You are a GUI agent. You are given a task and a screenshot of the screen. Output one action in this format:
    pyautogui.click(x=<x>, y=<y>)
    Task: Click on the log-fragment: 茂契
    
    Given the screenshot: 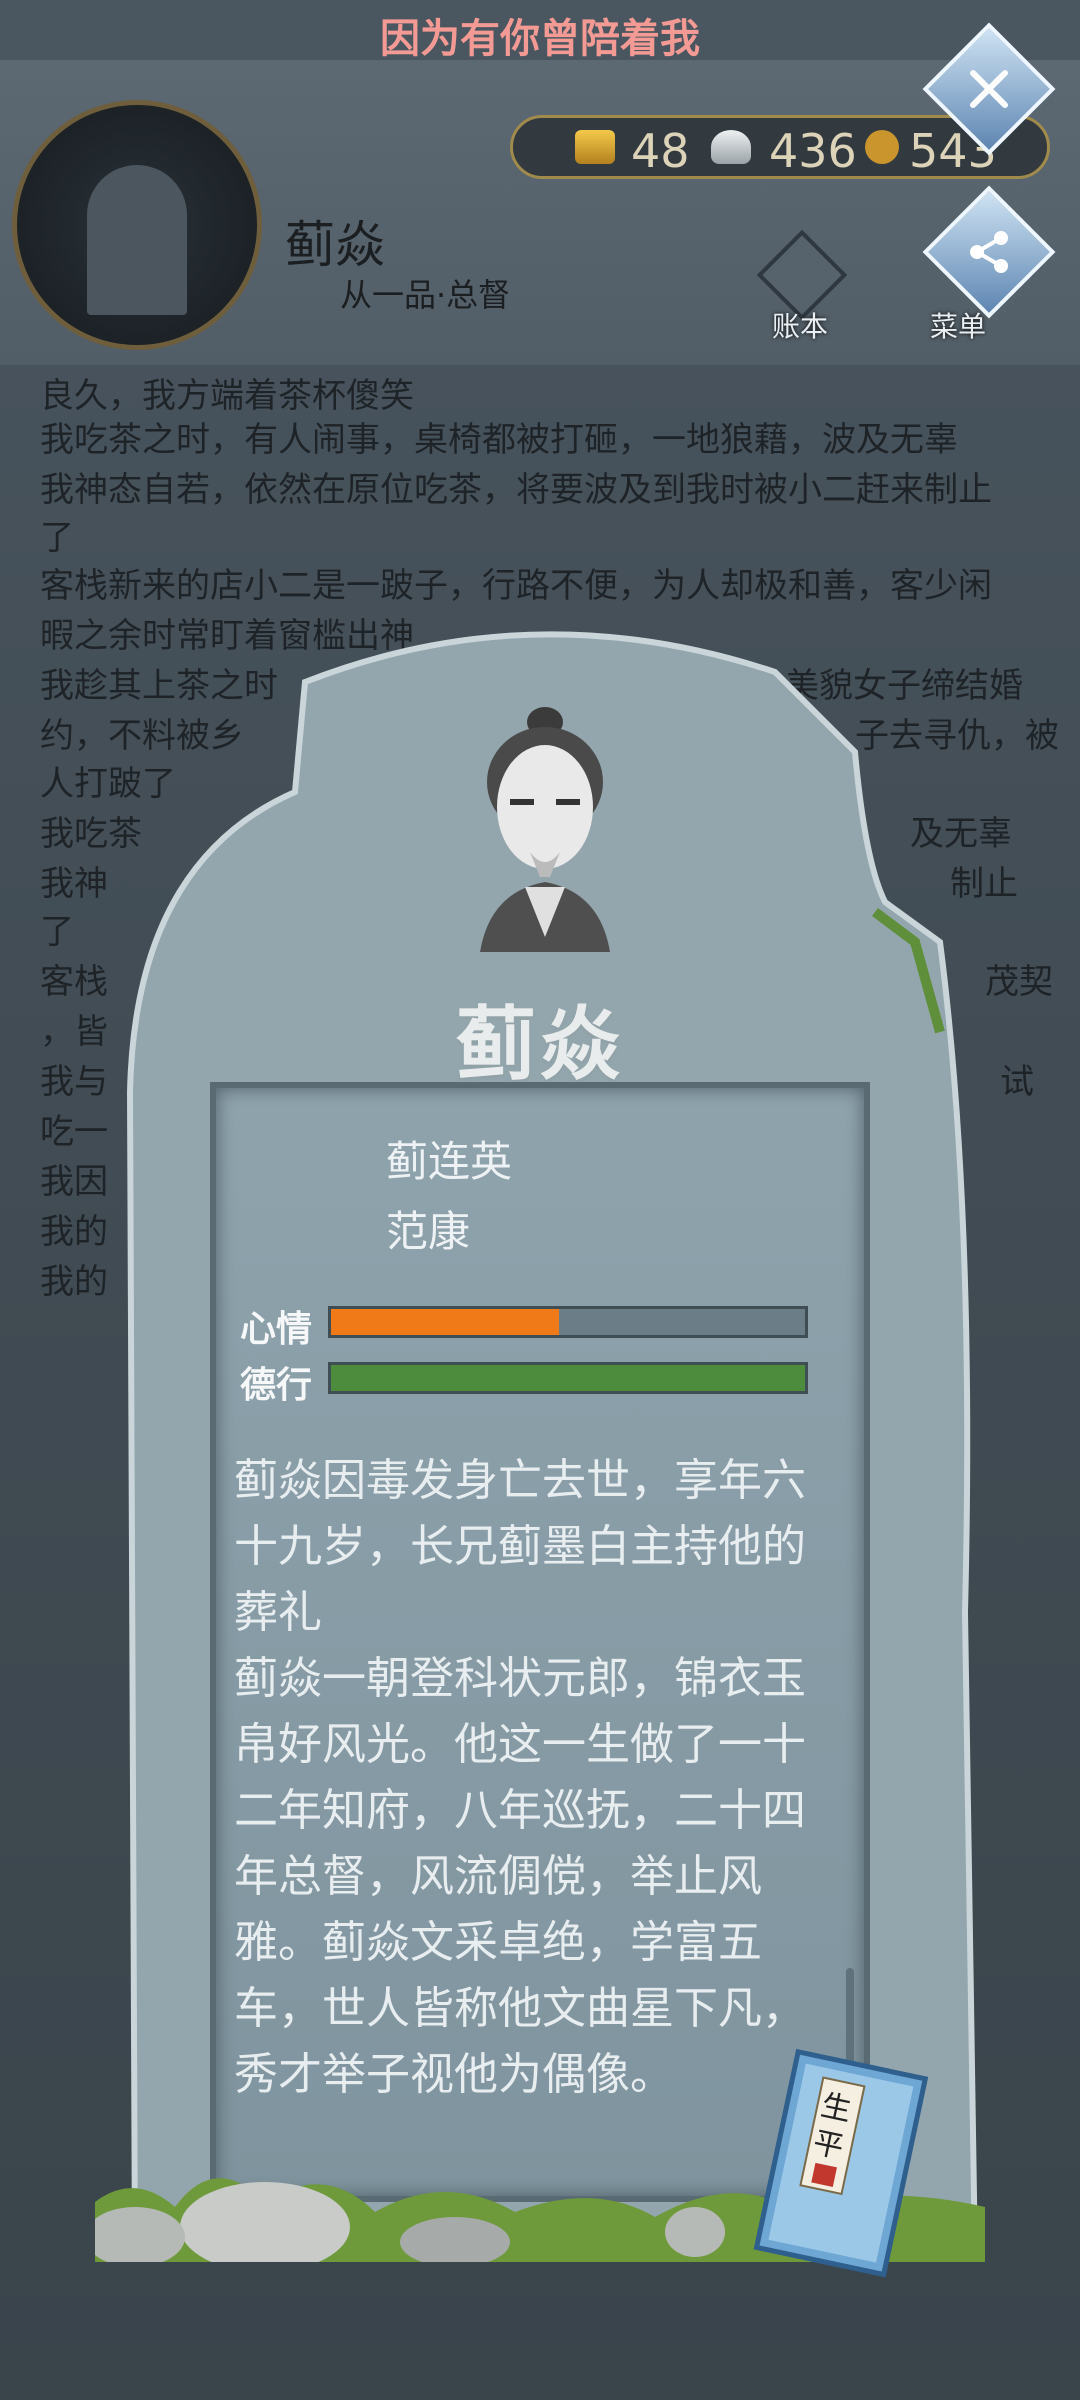 What is the action you would take?
    pyautogui.click(x=1019, y=982)
    